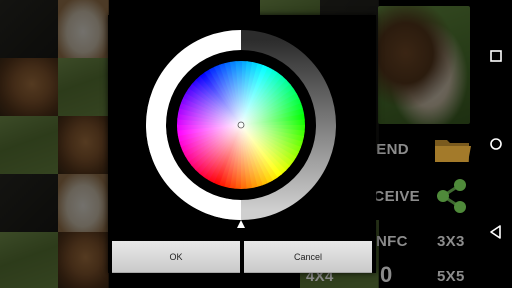 The width and height of the screenshot is (512, 288). Describe the element at coordinates (386, 274) in the screenshot. I see `move-counter: 0` at that location.